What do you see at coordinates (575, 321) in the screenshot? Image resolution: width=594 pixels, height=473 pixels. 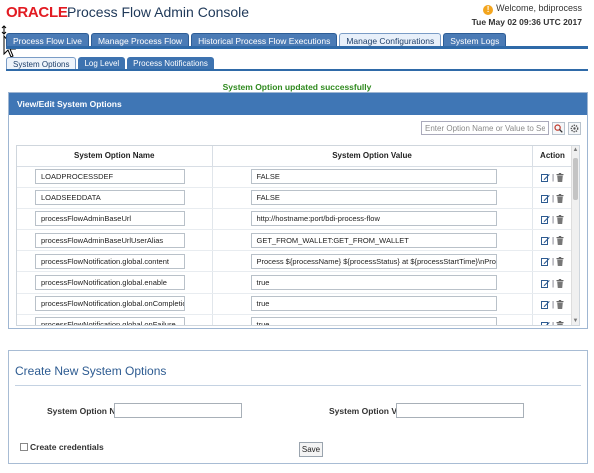 I see `scroll-down-icon: ▼` at bounding box center [575, 321].